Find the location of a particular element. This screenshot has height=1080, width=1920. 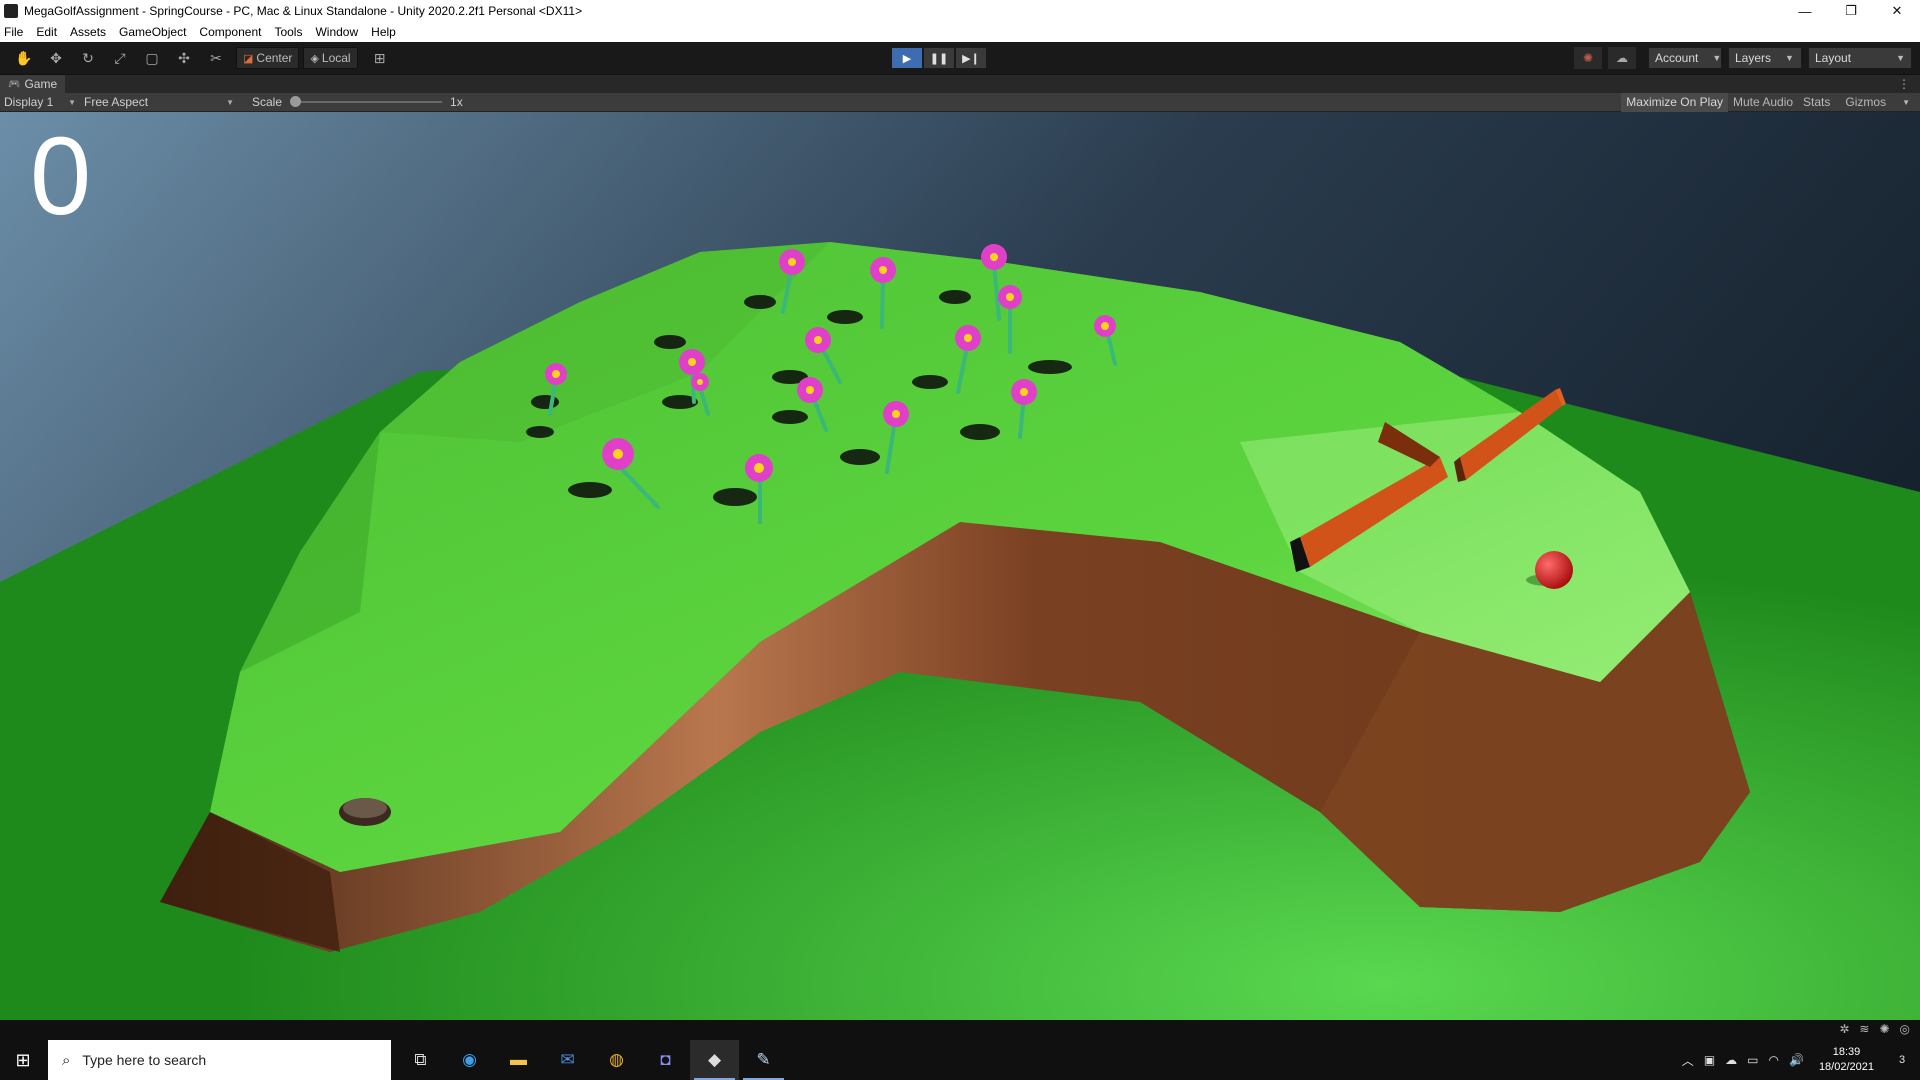

gamepad-icon: 🎮 is located at coordinates (14, 84).